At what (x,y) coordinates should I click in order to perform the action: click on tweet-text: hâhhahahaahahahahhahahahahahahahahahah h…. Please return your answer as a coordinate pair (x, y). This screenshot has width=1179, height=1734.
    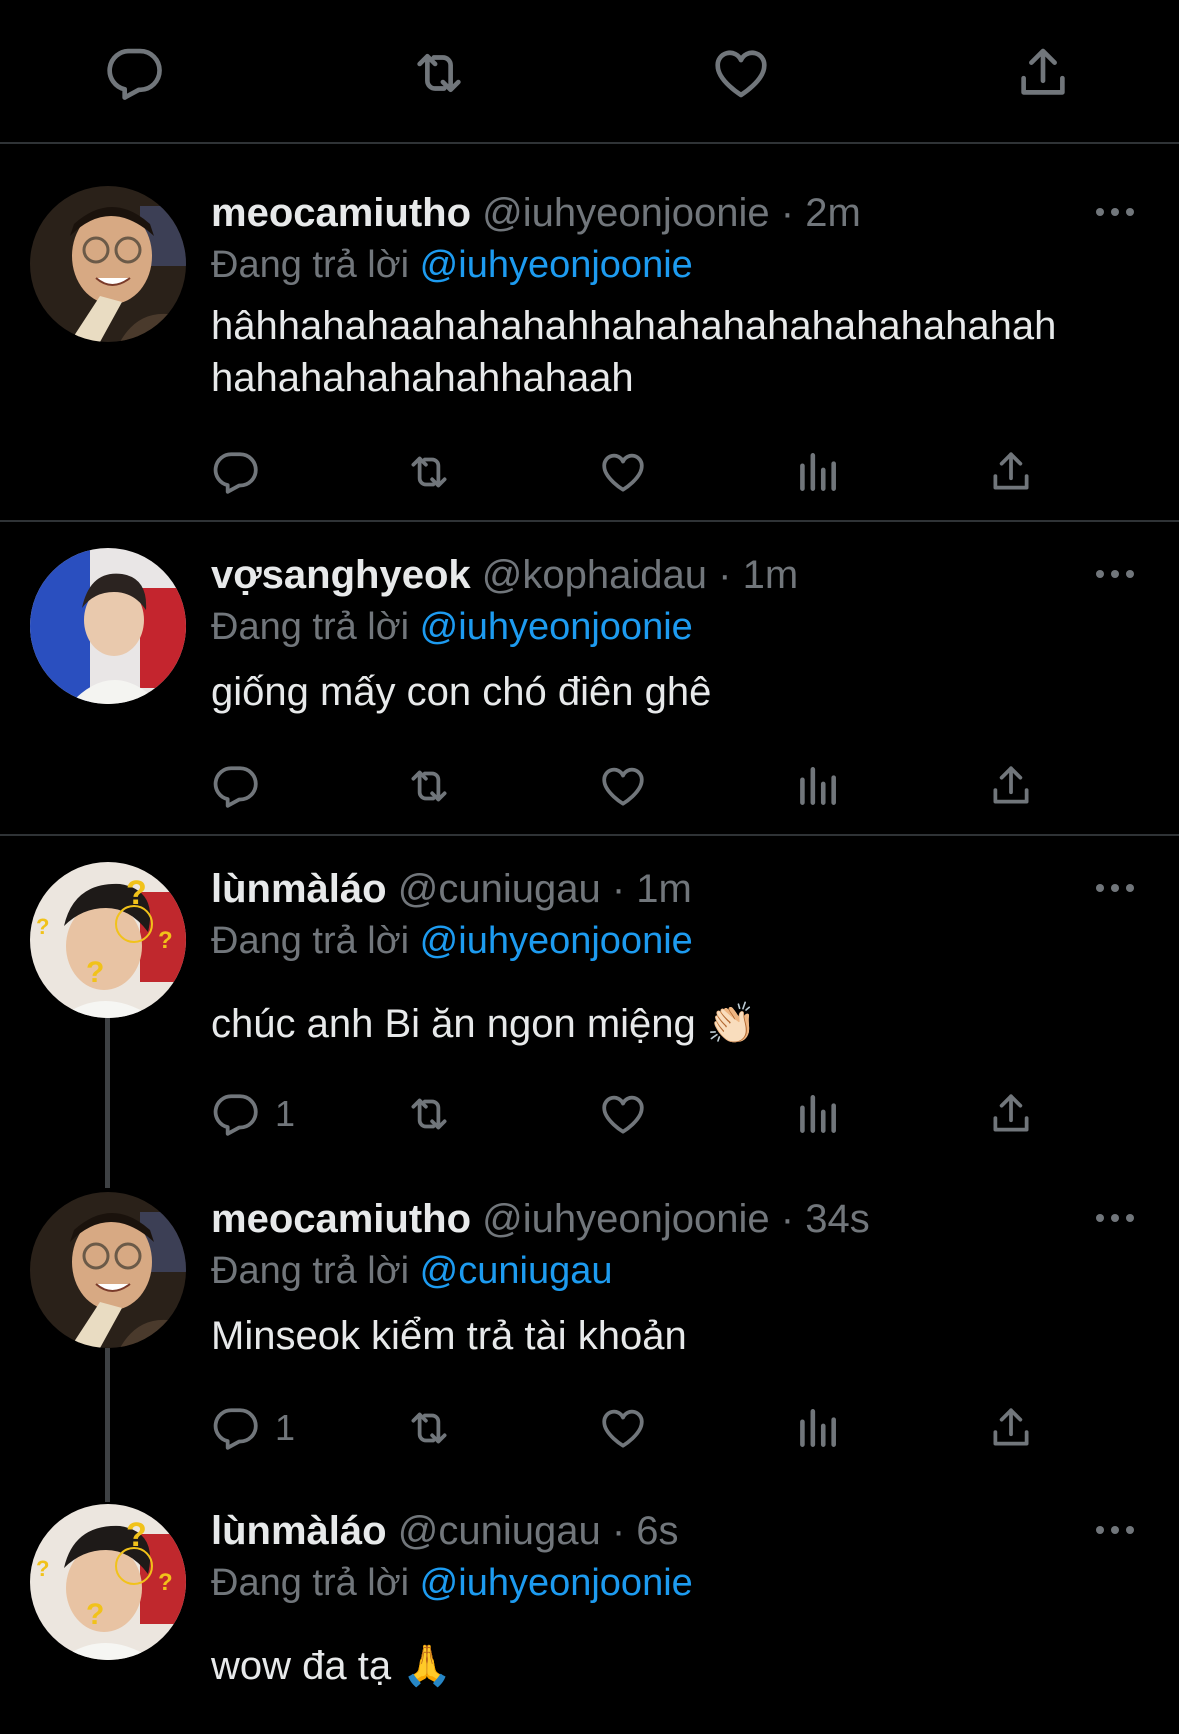
    Looking at the image, I should click on (634, 352).